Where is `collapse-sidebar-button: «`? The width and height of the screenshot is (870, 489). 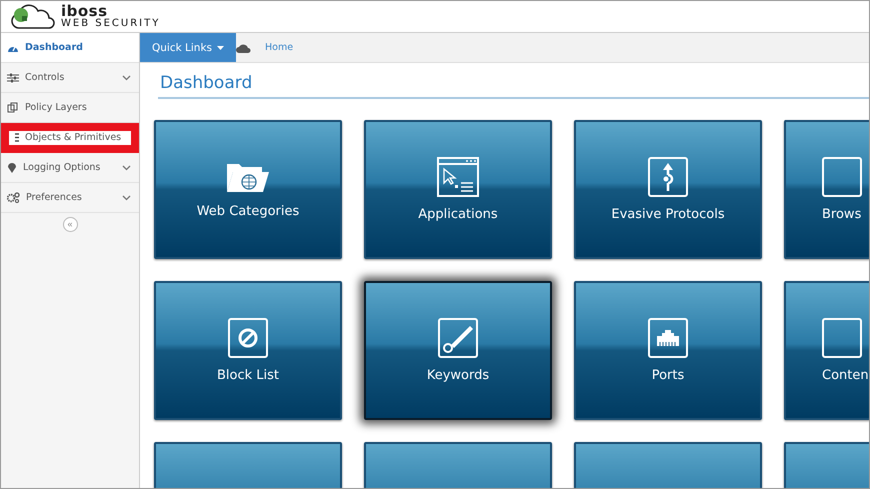
collapse-sidebar-button: « is located at coordinates (70, 224).